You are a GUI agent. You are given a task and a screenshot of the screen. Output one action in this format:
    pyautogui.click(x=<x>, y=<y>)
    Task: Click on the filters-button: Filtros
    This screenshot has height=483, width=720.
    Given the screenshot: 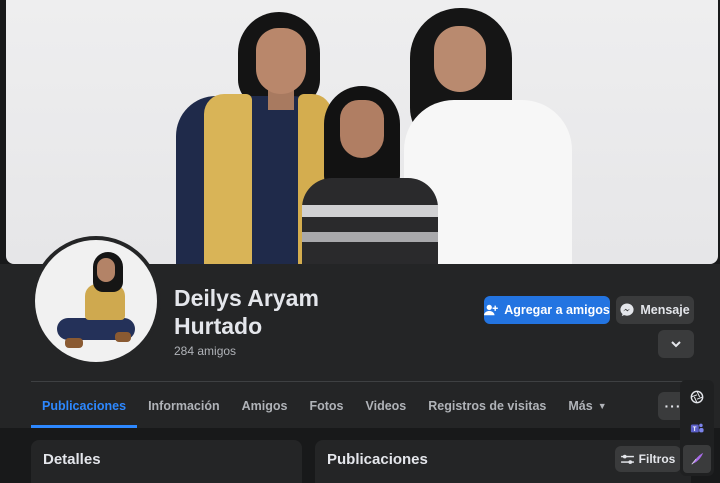 What is the action you would take?
    pyautogui.click(x=648, y=459)
    